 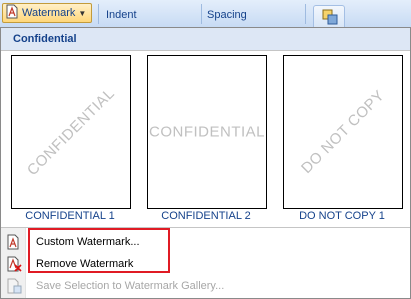 What do you see at coordinates (45, 39) in the screenshot?
I see `gallery-category-label: Confidential` at bounding box center [45, 39].